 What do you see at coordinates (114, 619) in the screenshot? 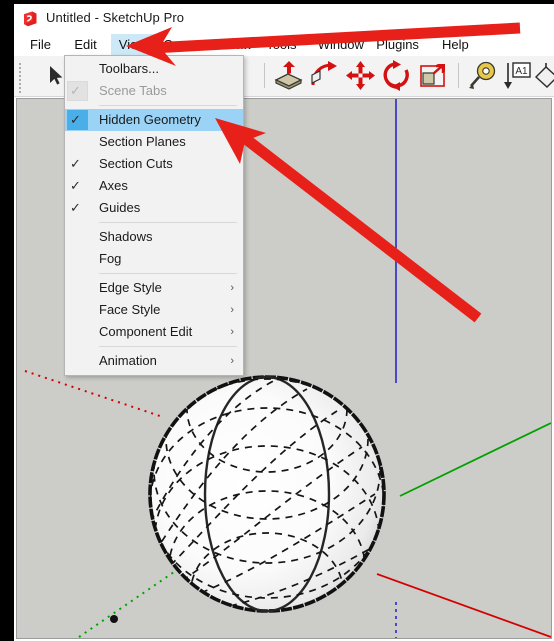
I see `sphere-pole-point` at bounding box center [114, 619].